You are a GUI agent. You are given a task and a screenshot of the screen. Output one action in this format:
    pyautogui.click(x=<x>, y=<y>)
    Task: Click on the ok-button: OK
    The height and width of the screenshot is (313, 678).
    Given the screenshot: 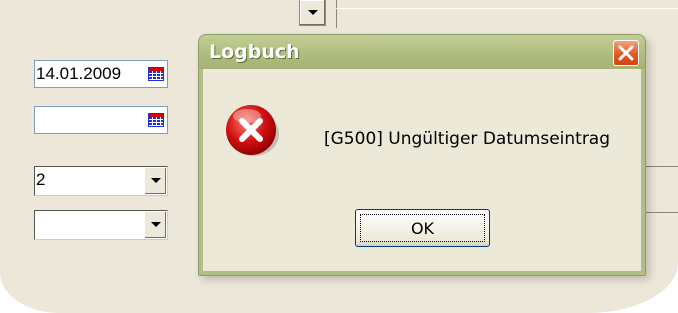 What is the action you would take?
    pyautogui.click(x=422, y=228)
    